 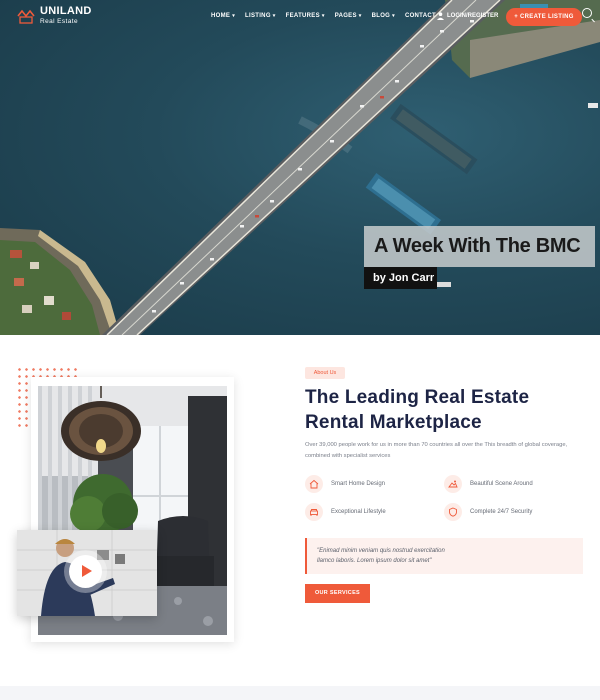 I want to click on nav-item-features: FEATURES ▾, so click(x=305, y=16).